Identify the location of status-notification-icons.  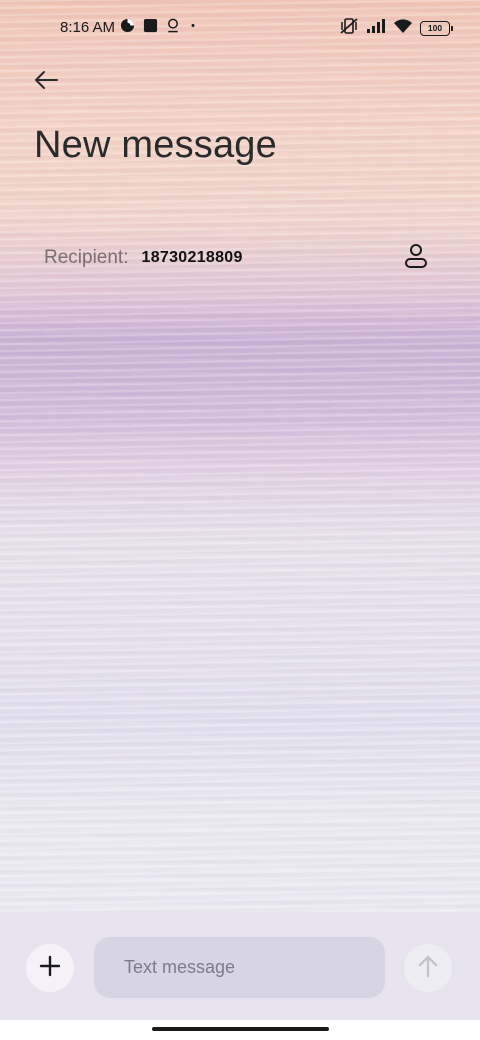
(159, 27).